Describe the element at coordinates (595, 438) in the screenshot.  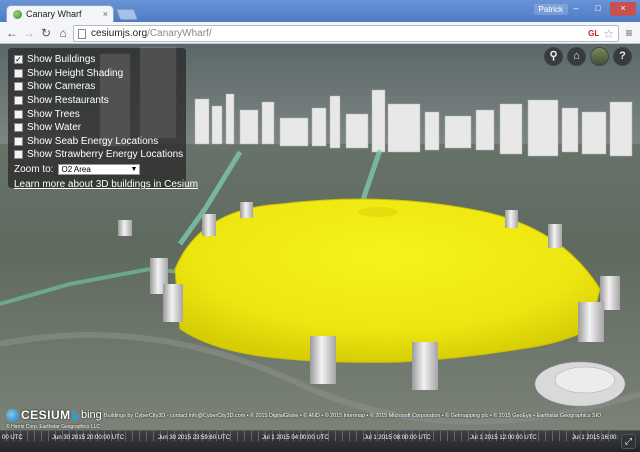
I see `timeline-label: Jul 1 2015 16:00:` at that location.